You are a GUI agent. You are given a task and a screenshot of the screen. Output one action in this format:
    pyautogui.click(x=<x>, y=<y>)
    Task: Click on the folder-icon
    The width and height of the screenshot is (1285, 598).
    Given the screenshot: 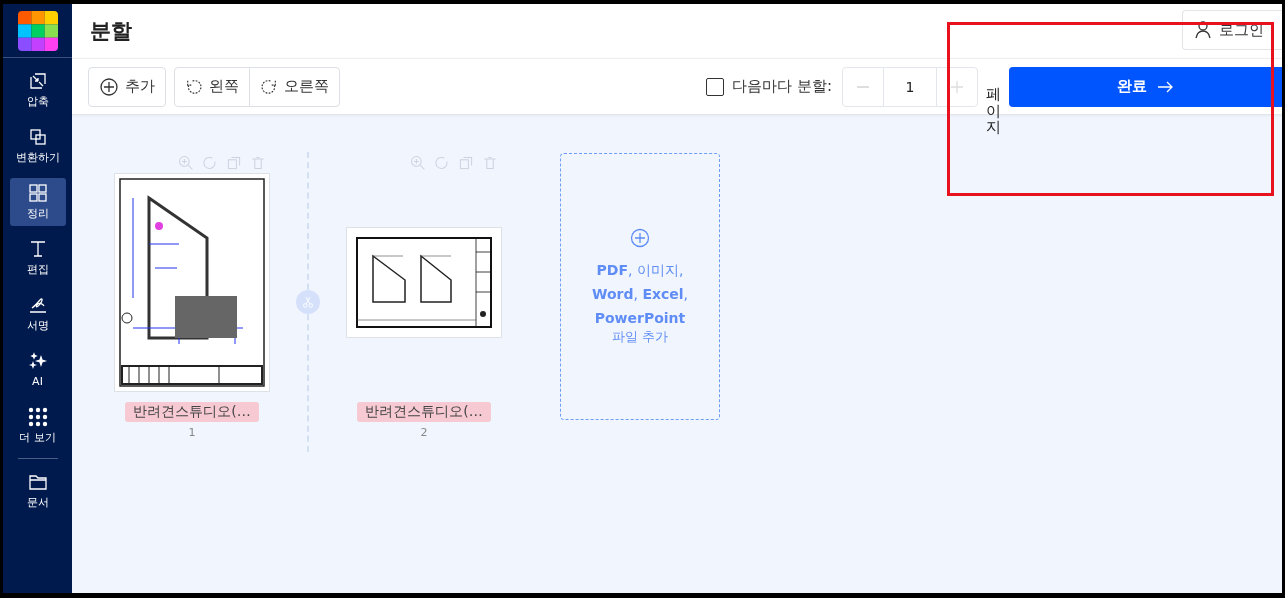 What is the action you would take?
    pyautogui.click(x=37, y=482)
    